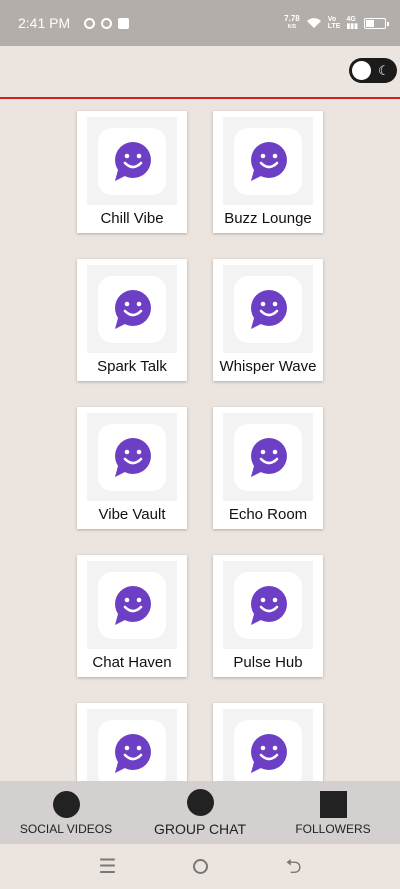  I want to click on home-icon, so click(201, 866).